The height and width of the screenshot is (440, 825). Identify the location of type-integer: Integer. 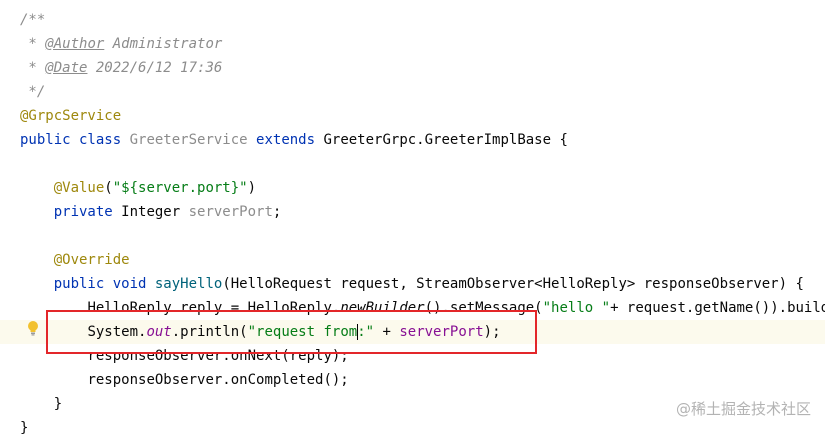
(150, 212).